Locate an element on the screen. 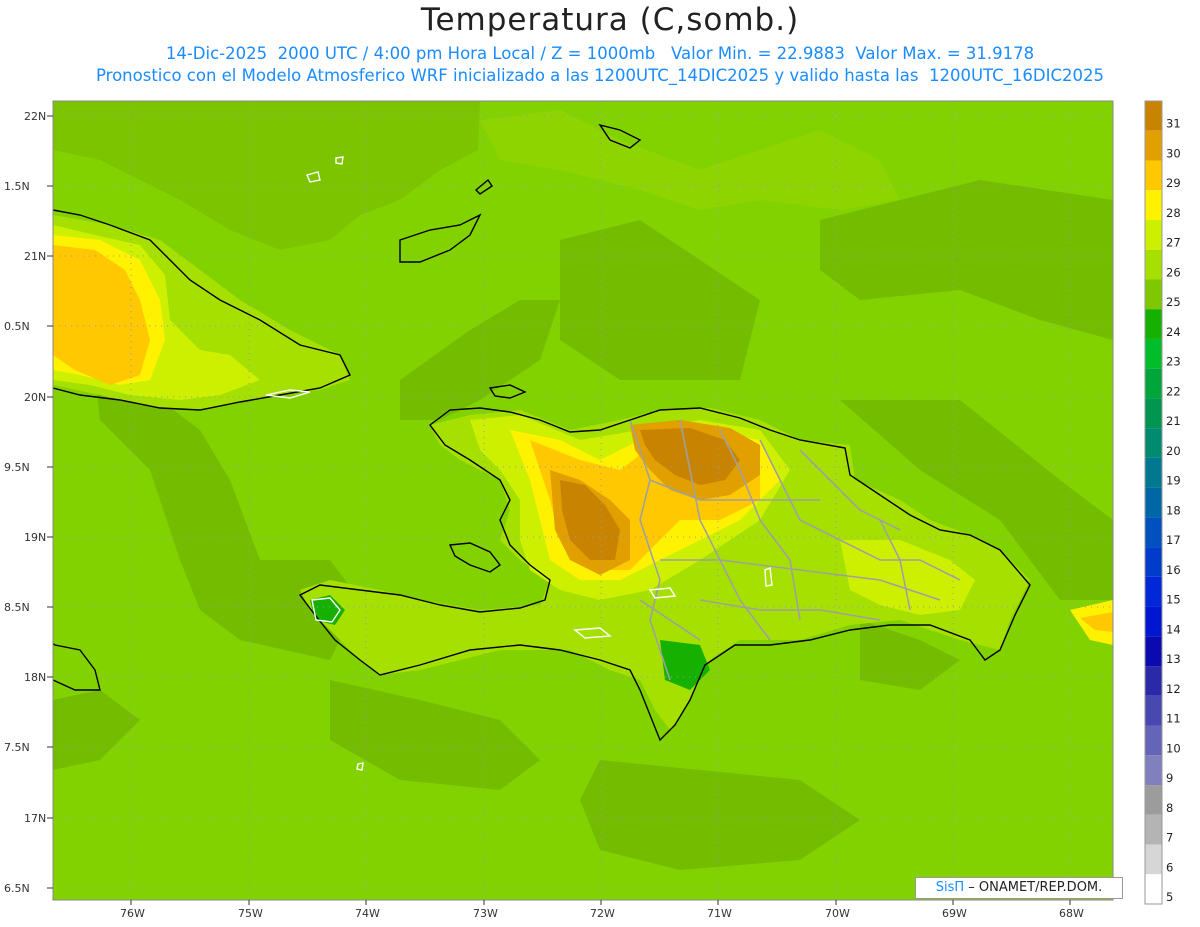 This screenshot has height=927, width=1200. legend-label: 8 is located at coordinates (1169, 808).